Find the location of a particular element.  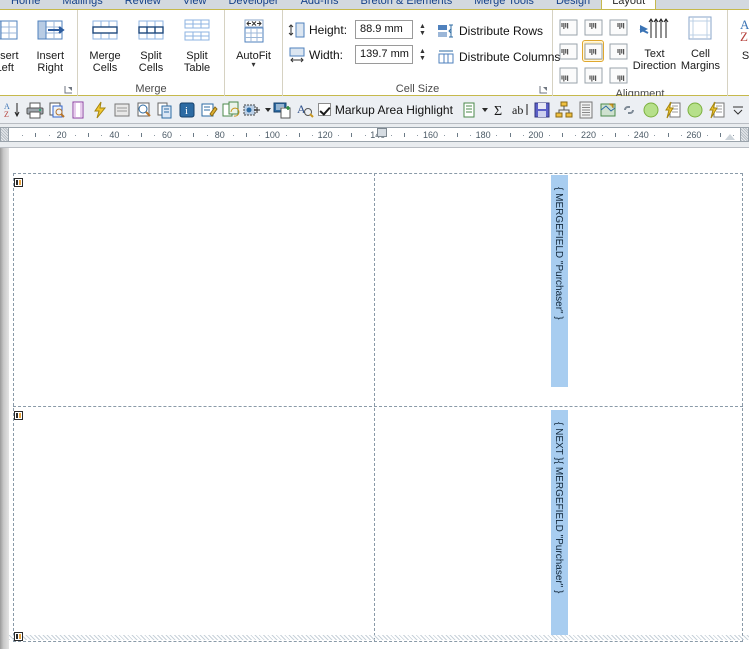

width-spinner-down-icon: ▼ is located at coordinates (422, 58).